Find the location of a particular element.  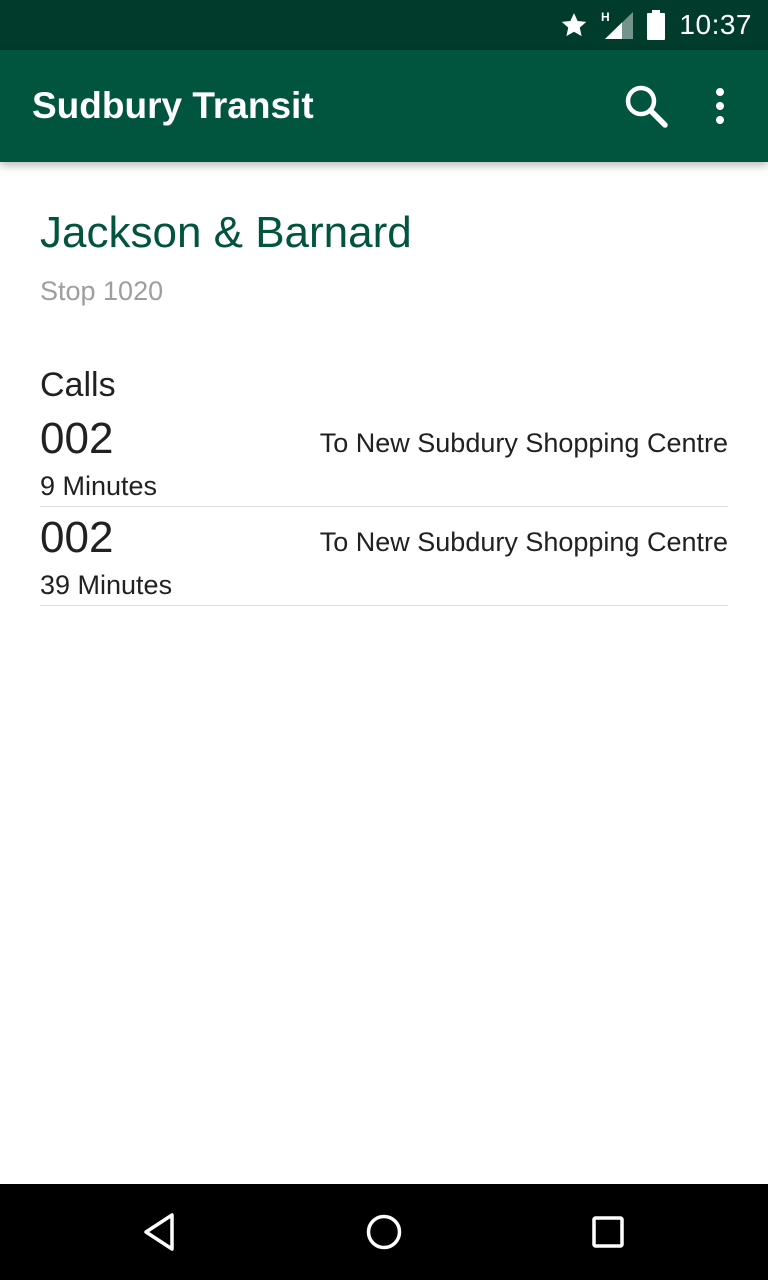

home-icon is located at coordinates (384, 1232).